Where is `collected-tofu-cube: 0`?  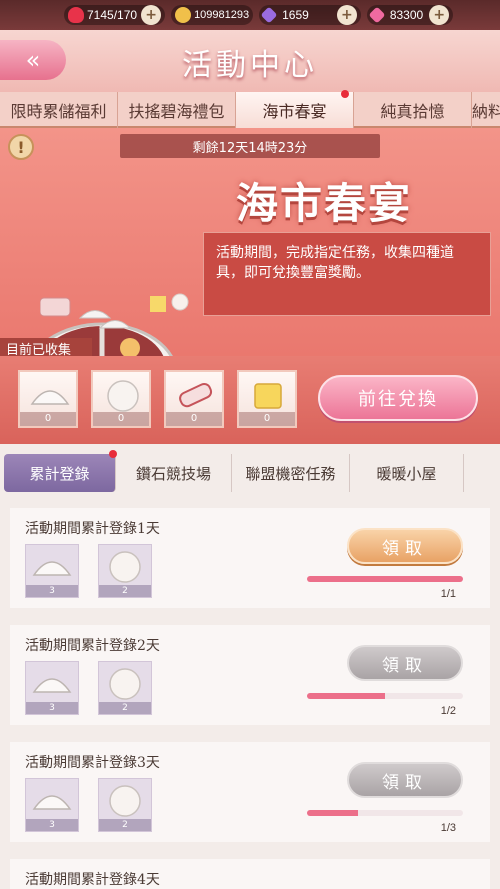 collected-tofu-cube: 0 is located at coordinates (267, 399).